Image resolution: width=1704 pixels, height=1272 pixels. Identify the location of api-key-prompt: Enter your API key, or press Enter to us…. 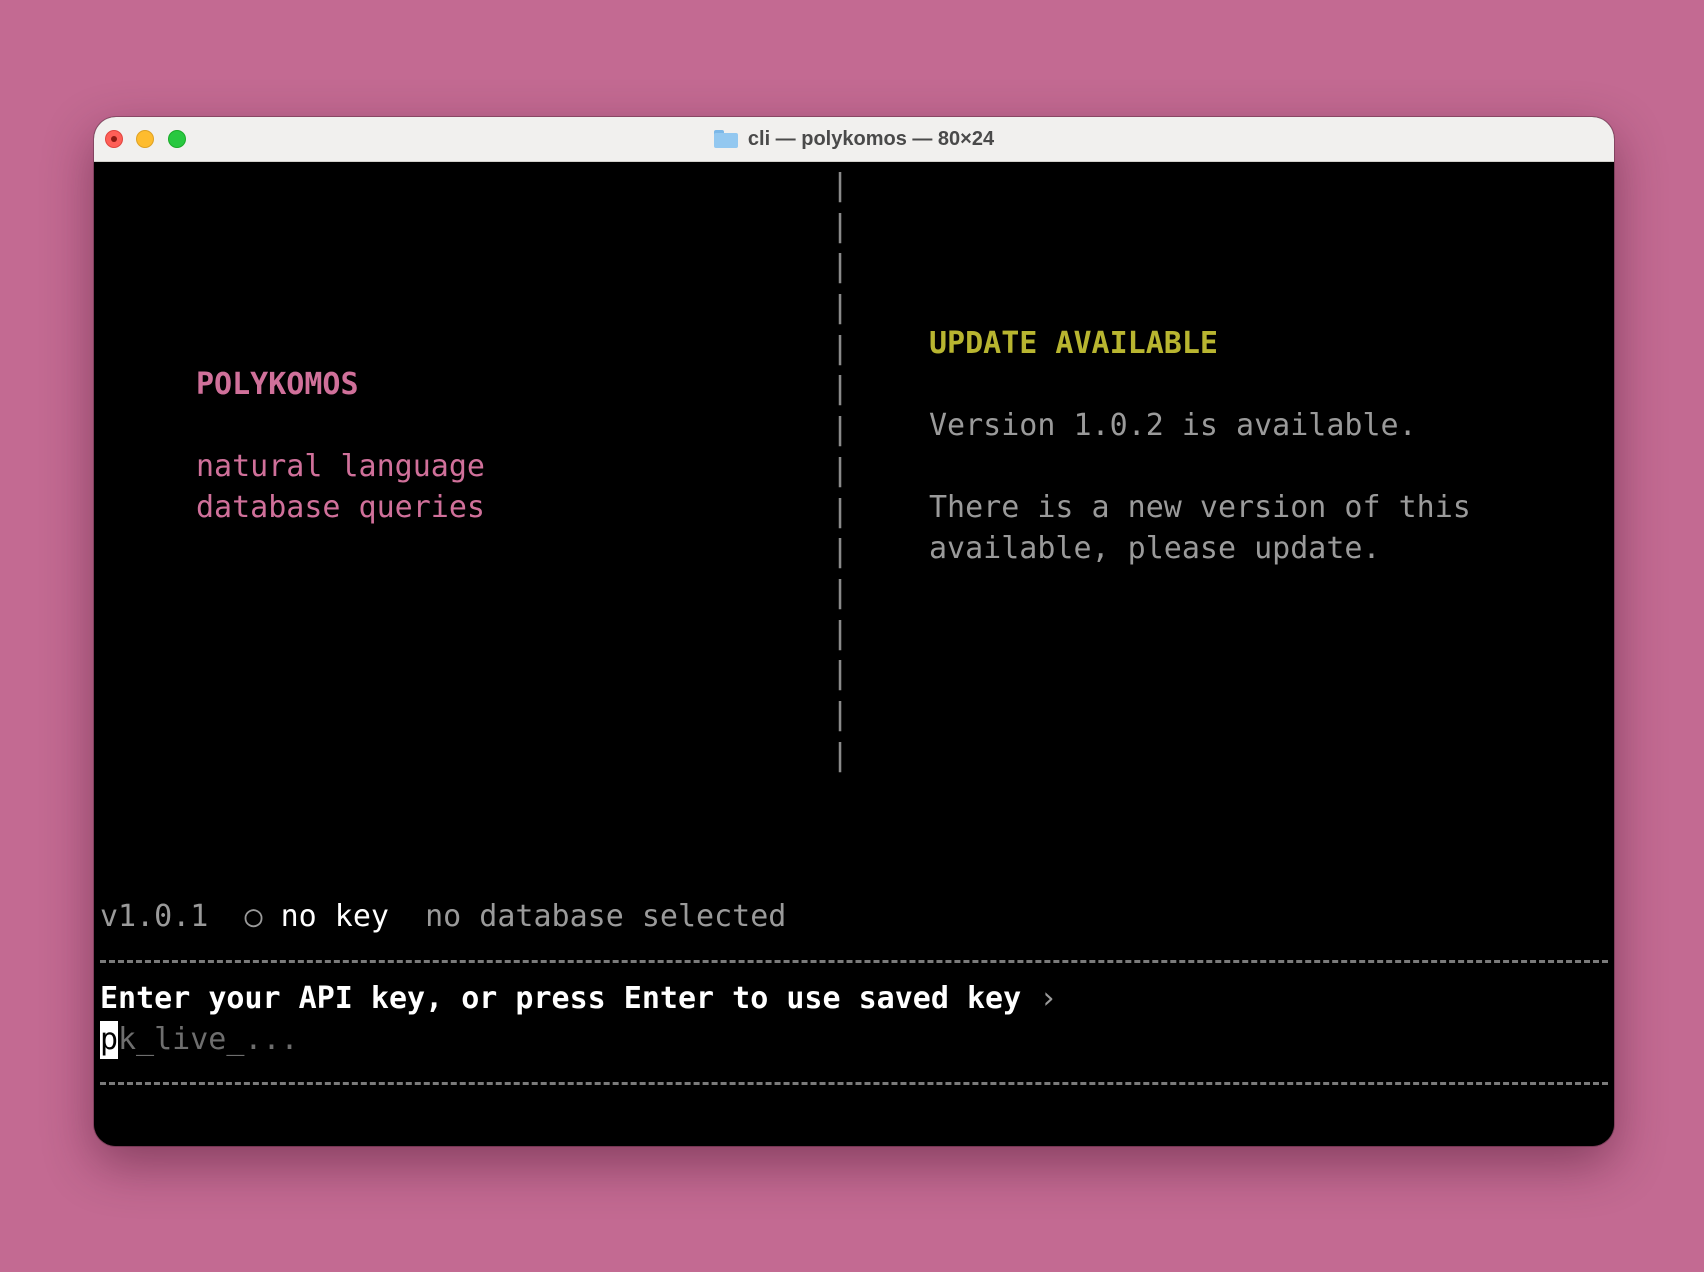
(578, 998).